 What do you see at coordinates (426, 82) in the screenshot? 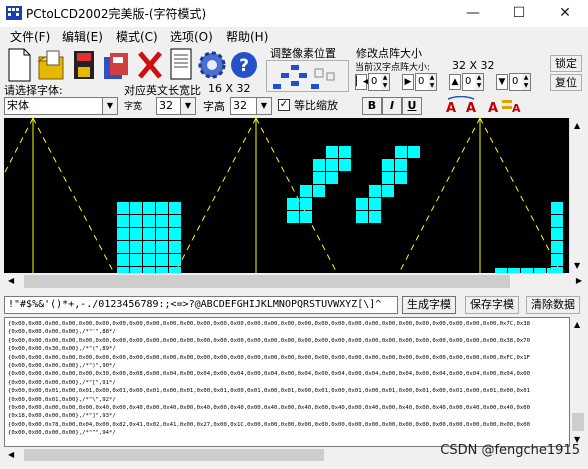
I see `spinner-right: 0 ▲ ▼` at bounding box center [426, 82].